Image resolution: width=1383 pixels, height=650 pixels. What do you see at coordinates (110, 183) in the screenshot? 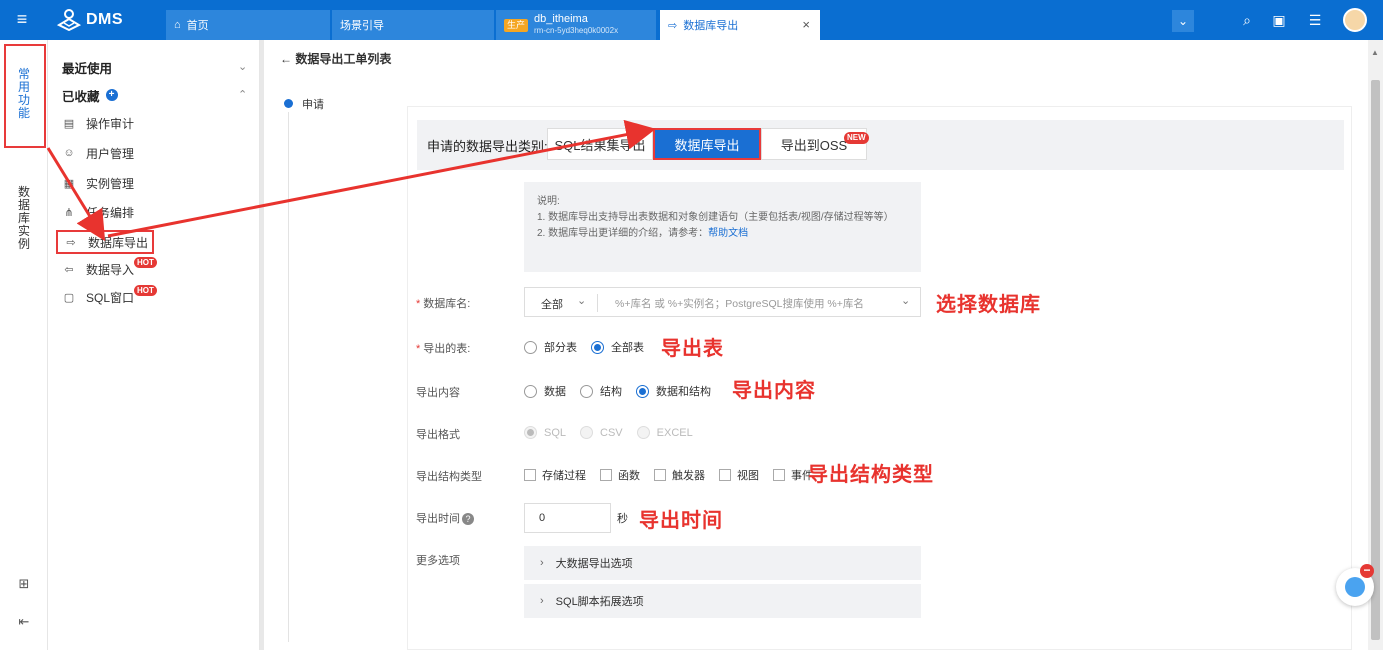
I see `sidebar-item-label: 实例管理` at bounding box center [110, 183].